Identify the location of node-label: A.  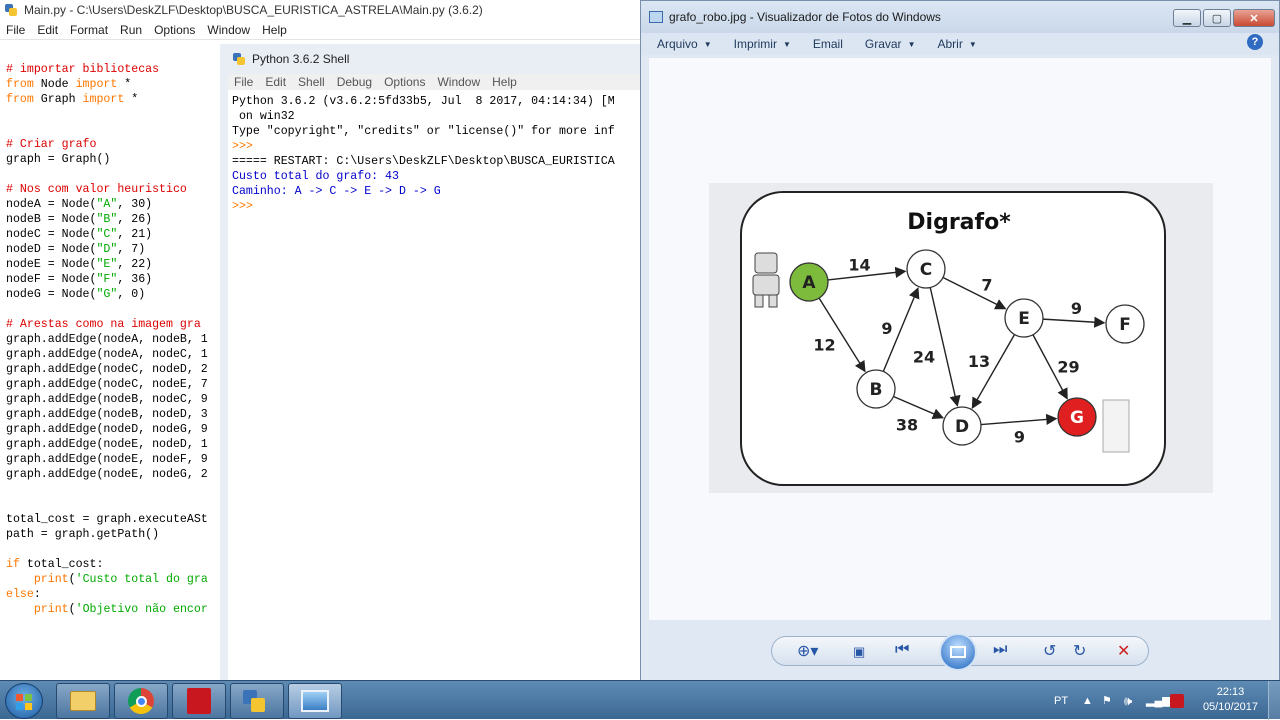
(809, 283).